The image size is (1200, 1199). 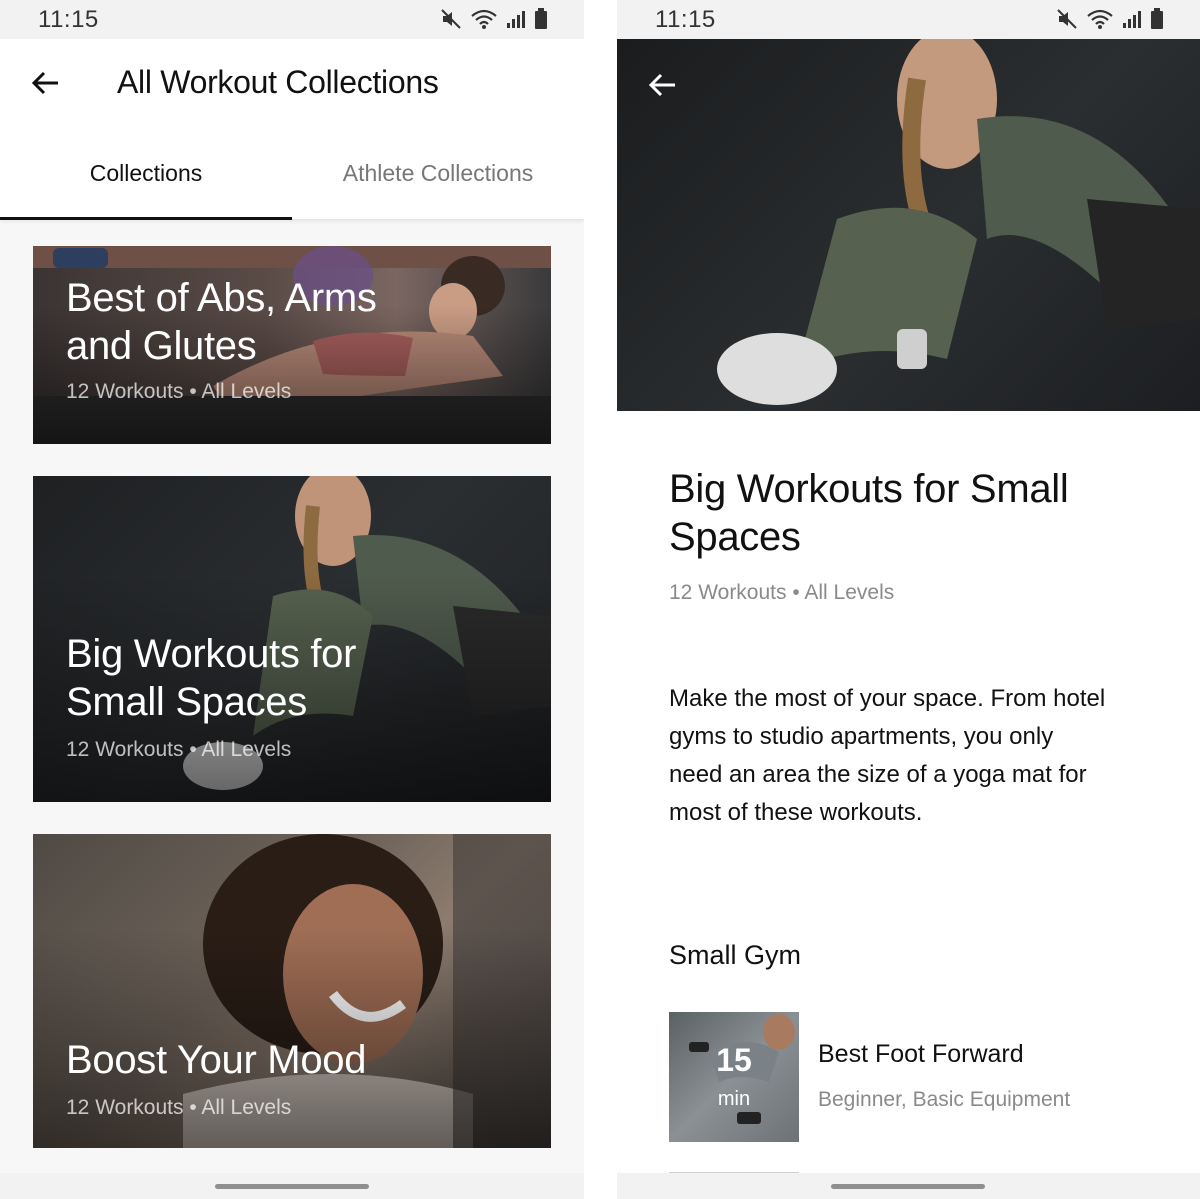 What do you see at coordinates (292, 991) in the screenshot?
I see `collection-card-boost-your-mood: Boost Your Mood 12 Workouts • All Levels` at bounding box center [292, 991].